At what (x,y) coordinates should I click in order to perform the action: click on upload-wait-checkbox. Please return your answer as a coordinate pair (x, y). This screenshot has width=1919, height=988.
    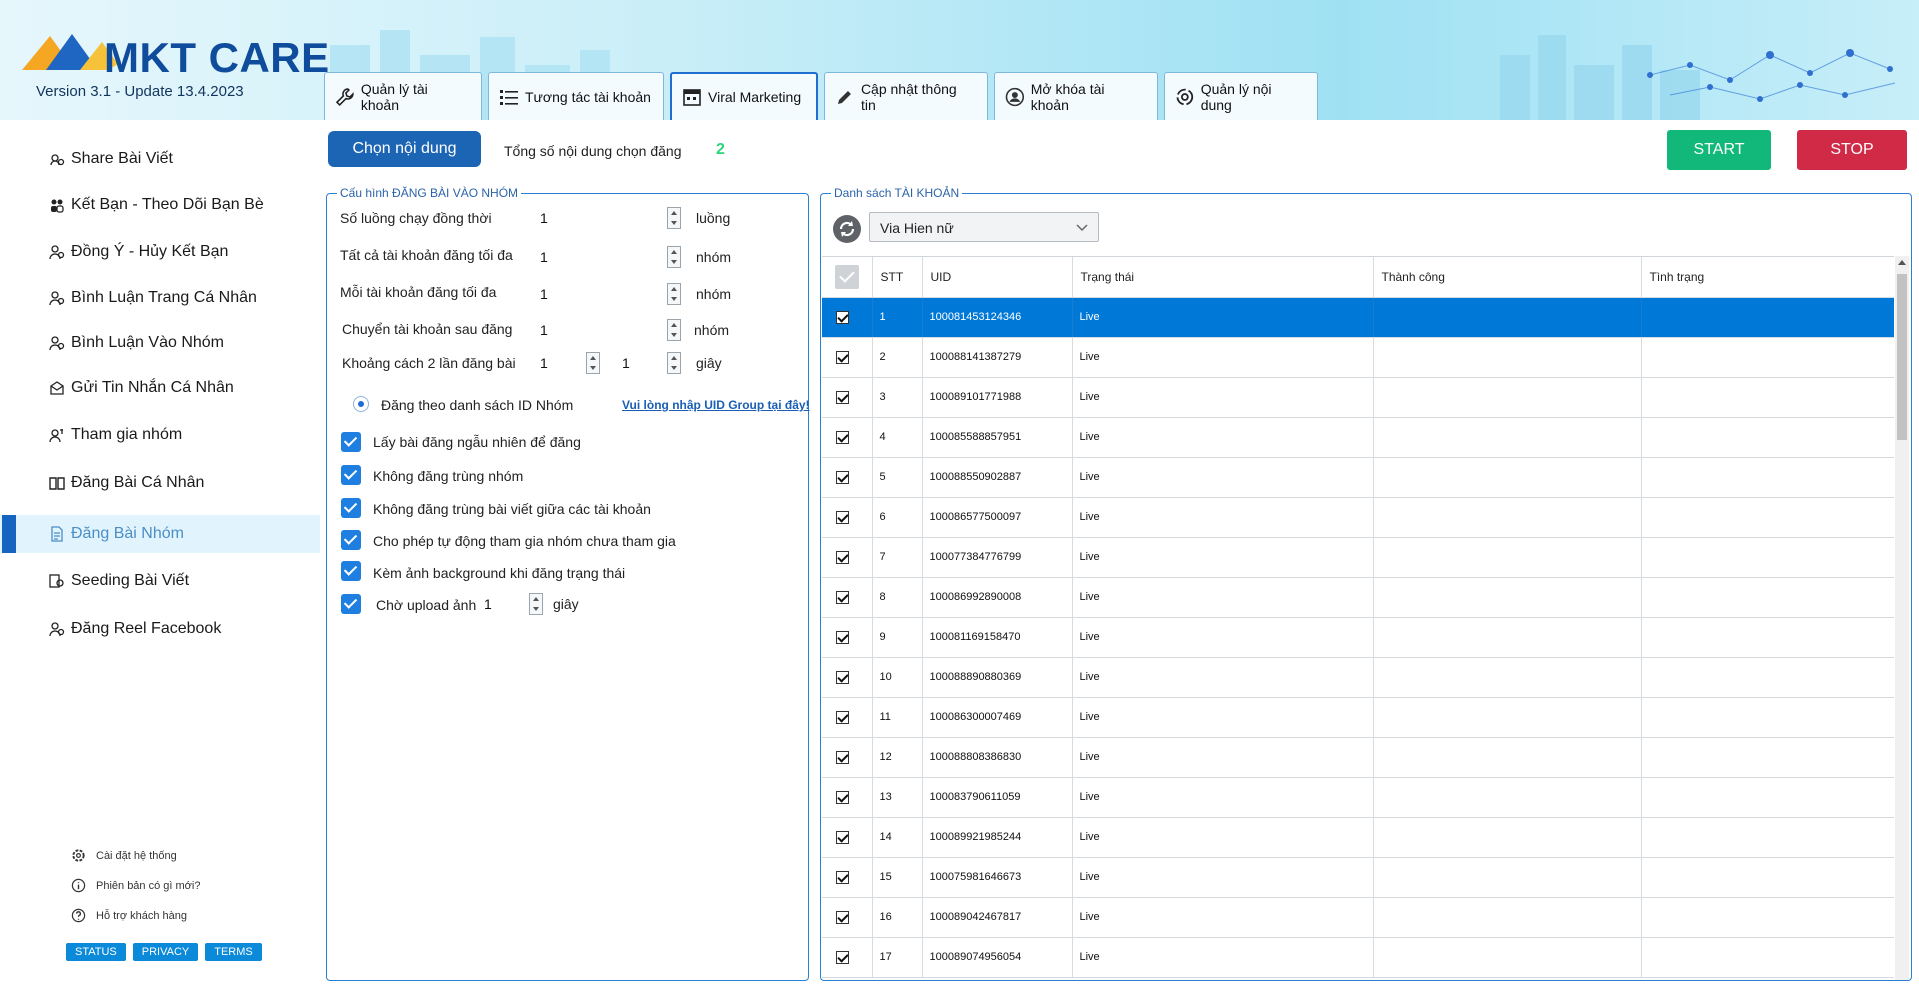
    Looking at the image, I should click on (351, 604).